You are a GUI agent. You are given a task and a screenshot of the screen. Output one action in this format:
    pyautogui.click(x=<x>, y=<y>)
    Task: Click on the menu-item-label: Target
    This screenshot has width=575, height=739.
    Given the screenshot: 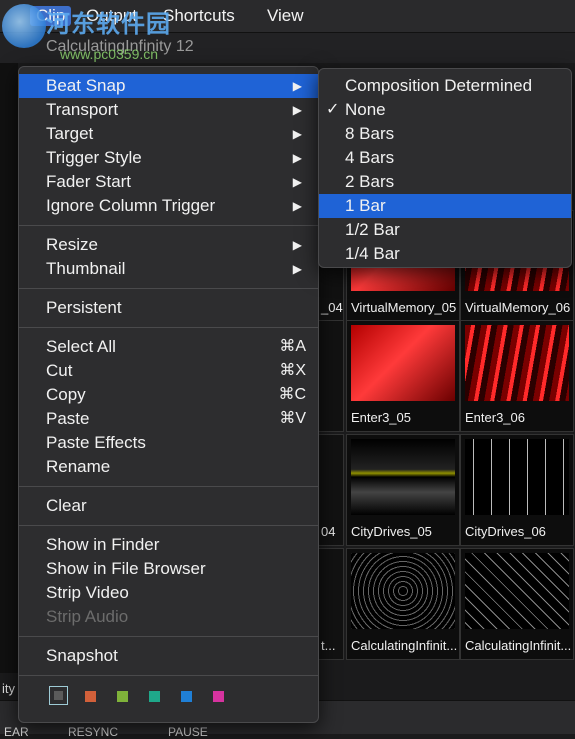 What is the action you would take?
    pyautogui.click(x=70, y=133)
    